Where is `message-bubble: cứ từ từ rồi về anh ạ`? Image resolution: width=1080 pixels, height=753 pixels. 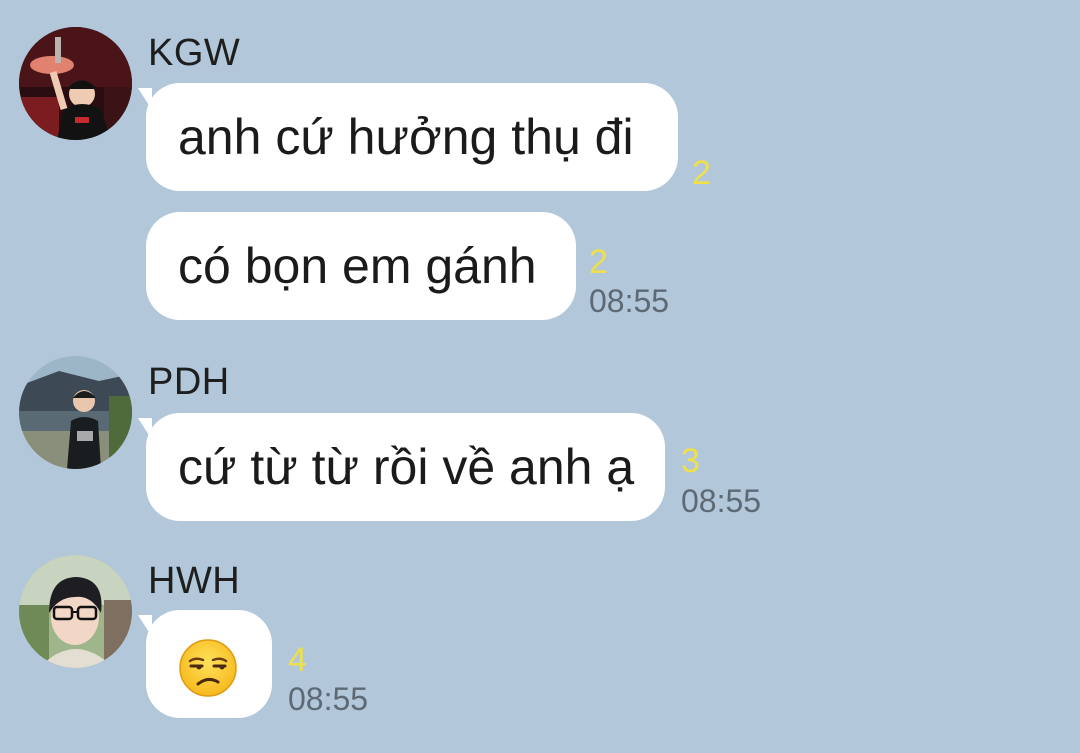 message-bubble: cứ từ từ rồi về anh ạ is located at coordinates (405, 467).